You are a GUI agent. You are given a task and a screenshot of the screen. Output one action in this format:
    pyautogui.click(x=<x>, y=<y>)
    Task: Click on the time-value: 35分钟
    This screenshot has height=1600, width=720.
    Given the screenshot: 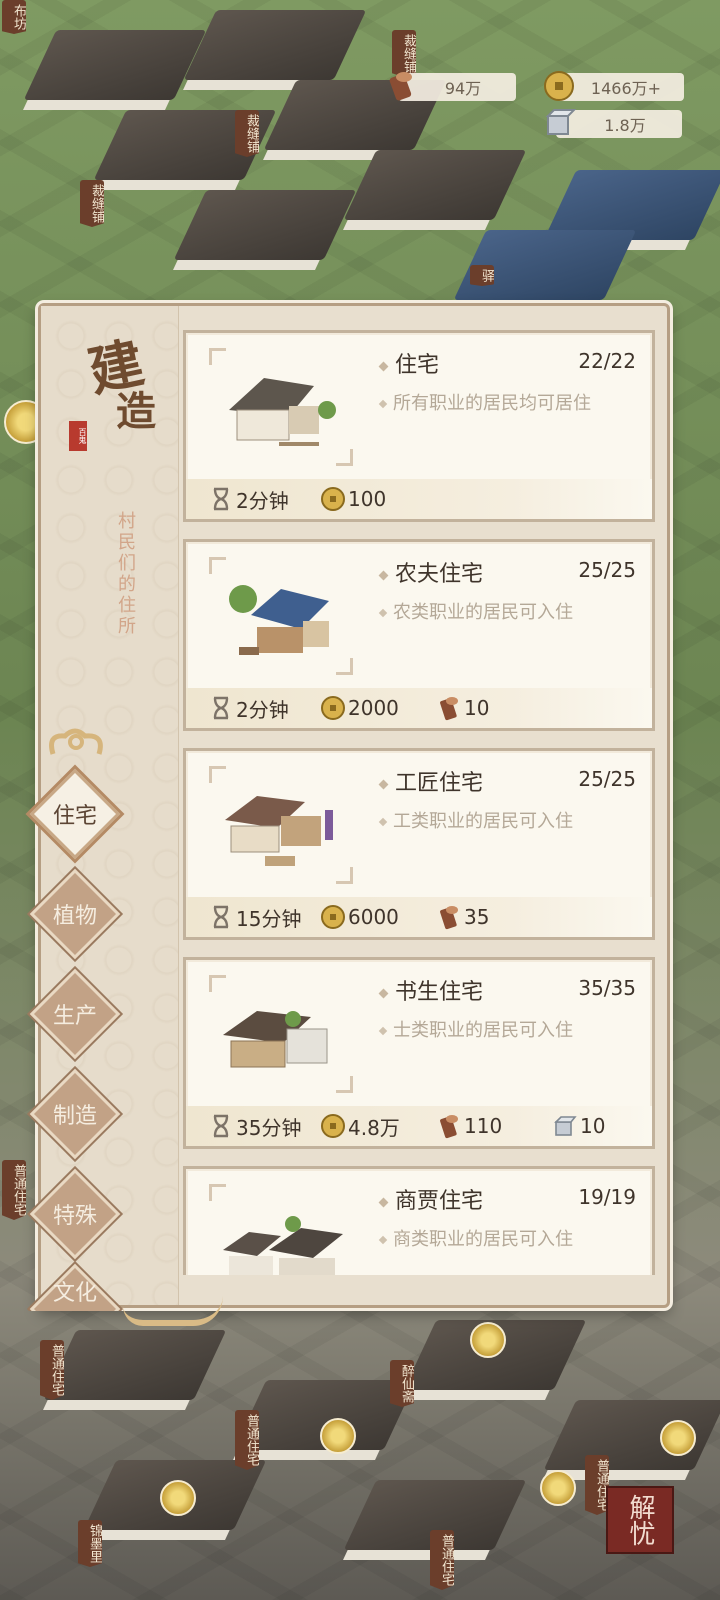 What is the action you would take?
    pyautogui.click(x=269, y=1127)
    